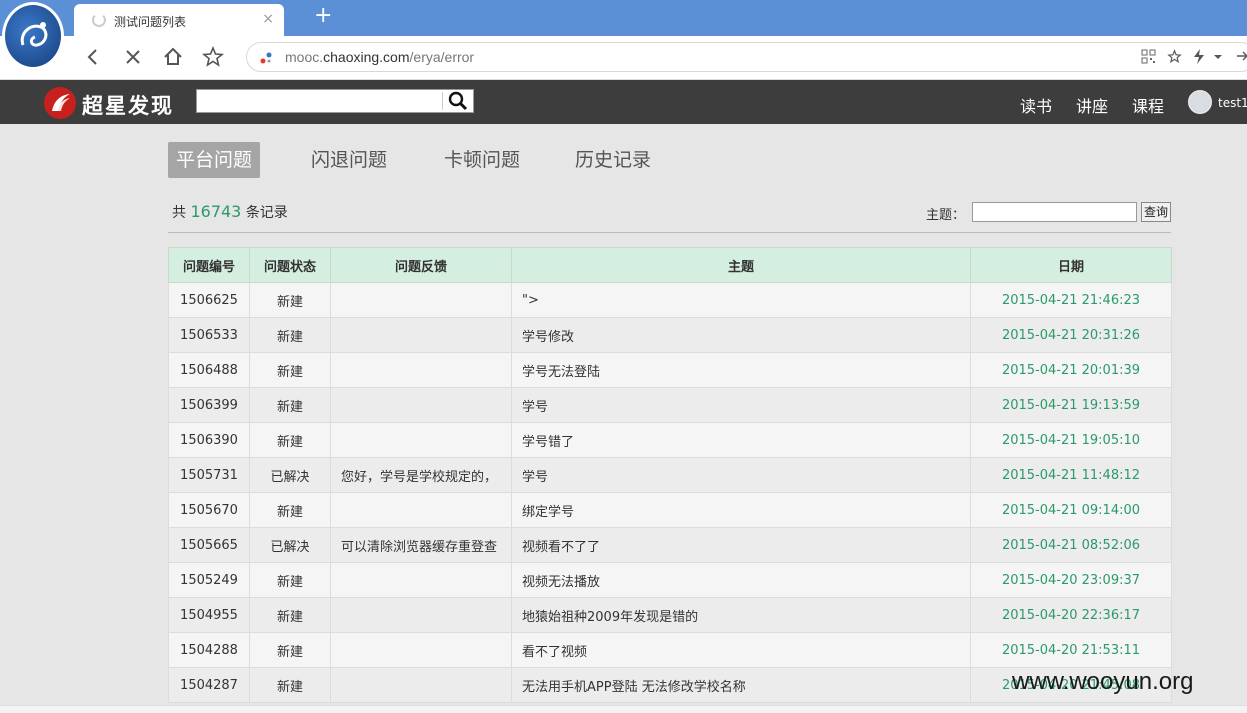  Describe the element at coordinates (1156, 212) in the screenshot. I see `query-button: 查询` at that location.